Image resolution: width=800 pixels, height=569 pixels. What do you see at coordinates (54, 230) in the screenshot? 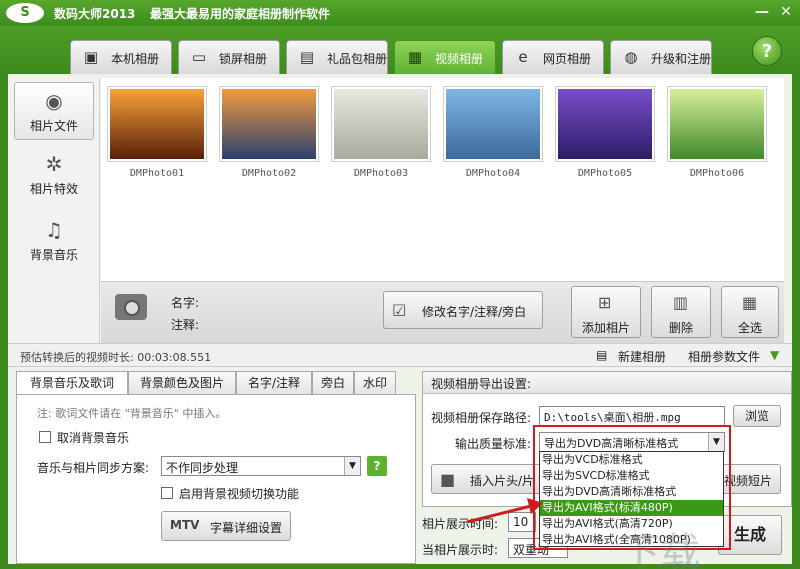
I see `music-note-icon: ♫` at bounding box center [54, 230].